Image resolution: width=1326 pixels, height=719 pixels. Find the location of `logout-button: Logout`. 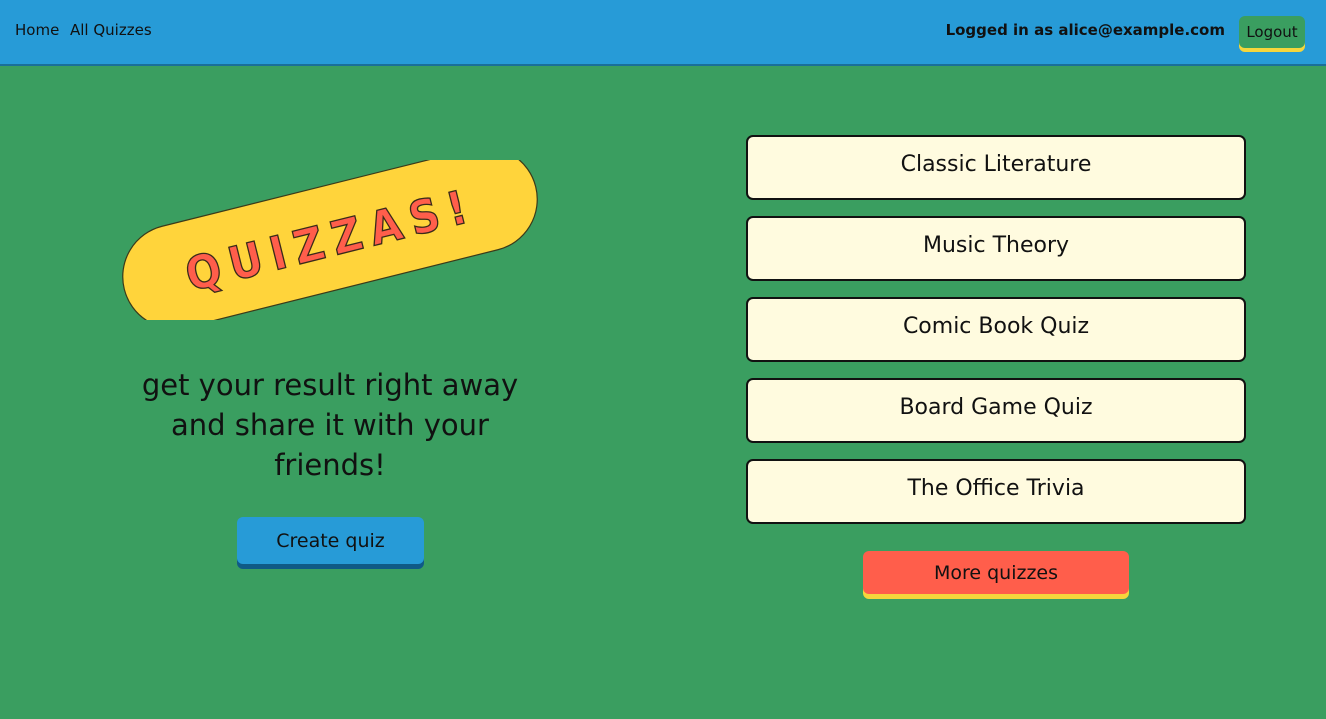

logout-button: Logout is located at coordinates (1272, 32).